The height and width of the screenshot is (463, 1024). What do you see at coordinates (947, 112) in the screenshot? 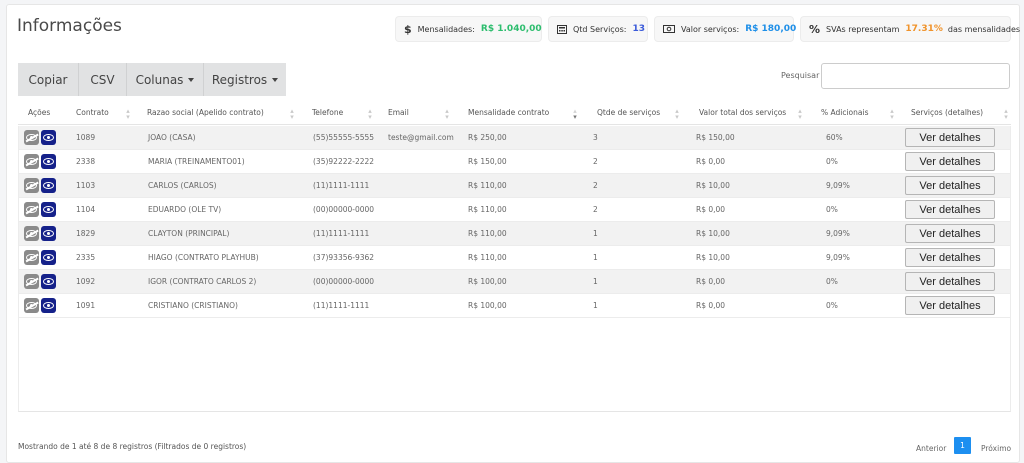
I see `col-header-servicos: Serviços (detalhes)` at bounding box center [947, 112].